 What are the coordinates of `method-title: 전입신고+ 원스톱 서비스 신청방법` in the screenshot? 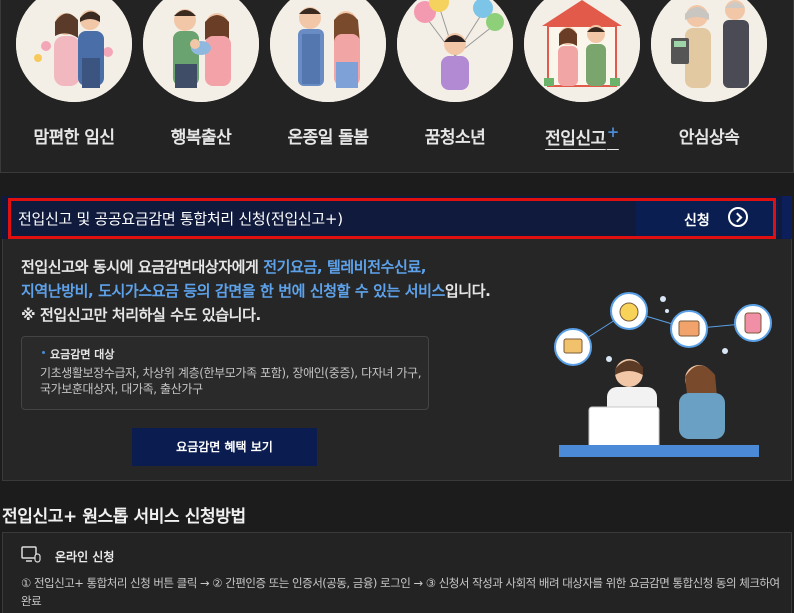 It's located at (124, 517).